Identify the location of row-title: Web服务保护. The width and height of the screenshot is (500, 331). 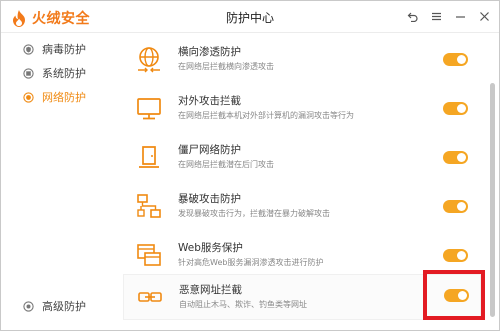
(210, 248).